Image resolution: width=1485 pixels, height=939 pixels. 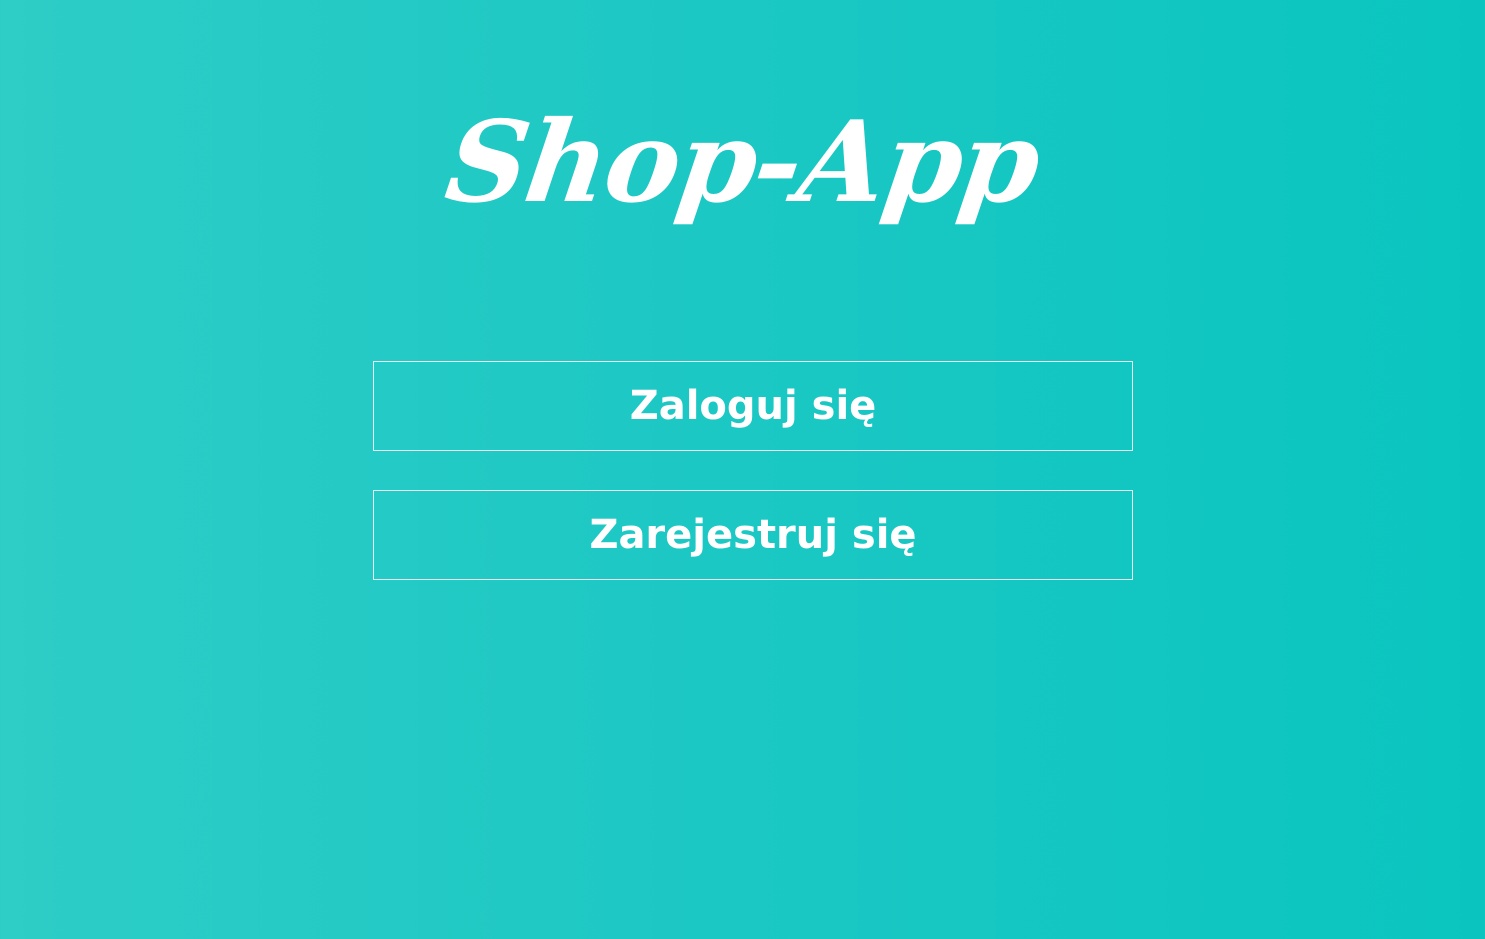 What do you see at coordinates (753, 406) in the screenshot?
I see `login-button: Zaloguj się` at bounding box center [753, 406].